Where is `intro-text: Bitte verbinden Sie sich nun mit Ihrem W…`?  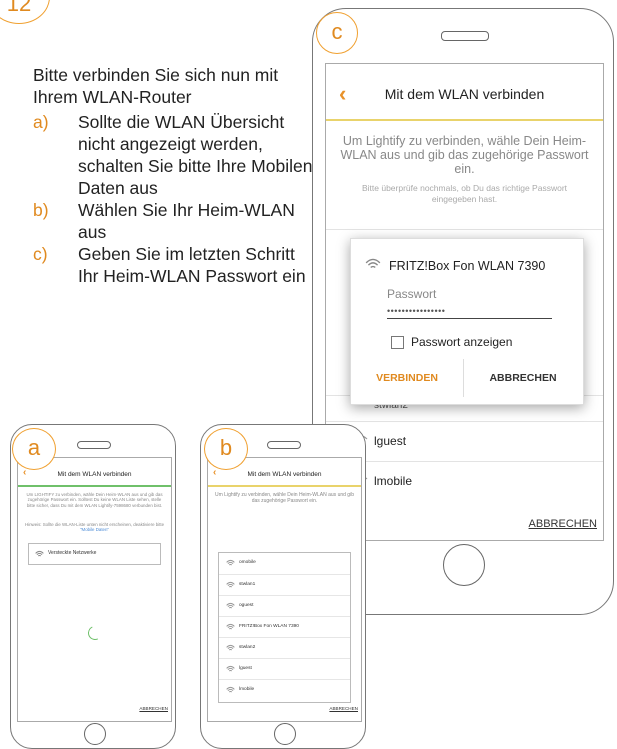 intro-text: Bitte verbinden Sie sich nun mit Ihrem W… is located at coordinates (156, 86).